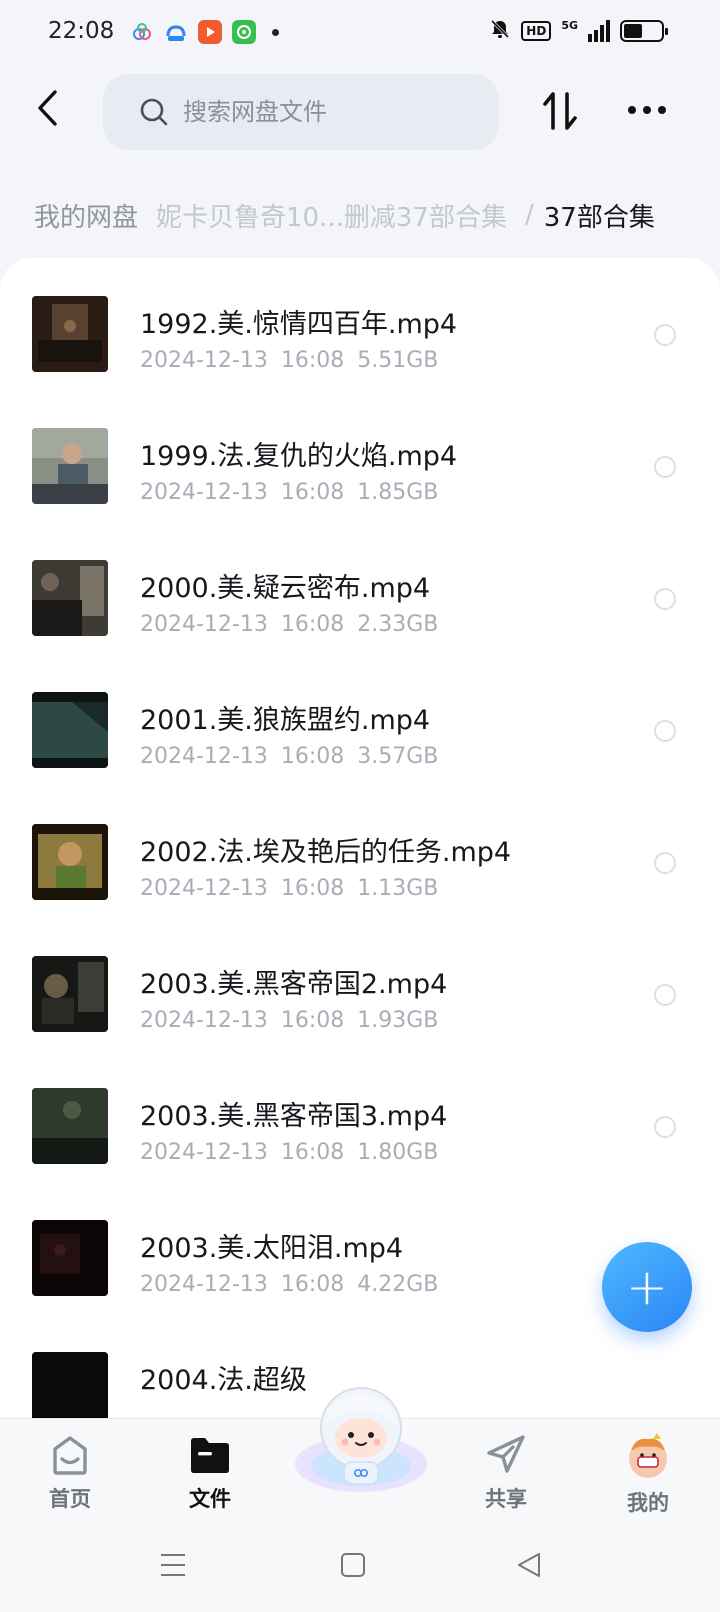 The width and height of the screenshot is (720, 1612). Describe the element at coordinates (223, 1380) in the screenshot. I see `file-name: 2004.法.超级` at that location.